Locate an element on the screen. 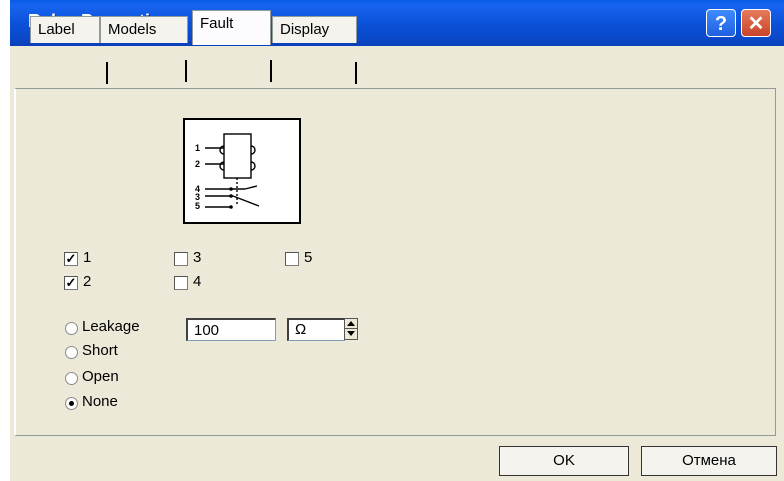 The width and height of the screenshot is (784, 481). pin-1-checkbox: ✓ is located at coordinates (71, 259).